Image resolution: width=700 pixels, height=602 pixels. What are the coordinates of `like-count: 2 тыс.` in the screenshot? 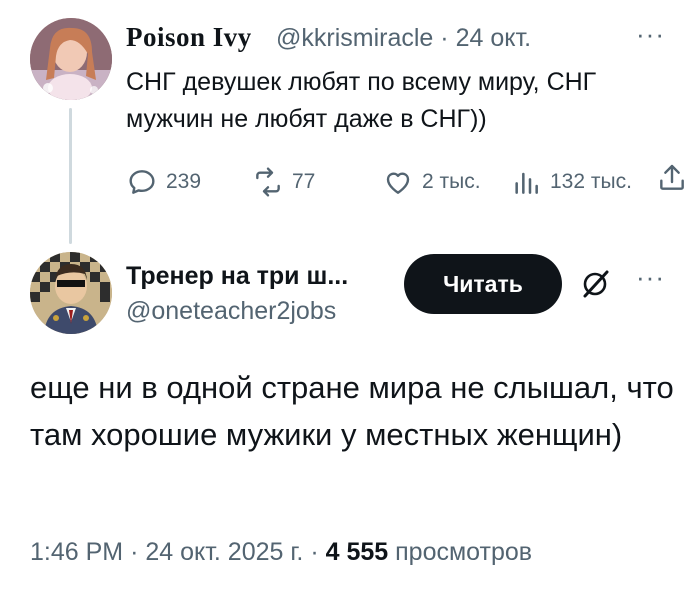 It's located at (451, 181).